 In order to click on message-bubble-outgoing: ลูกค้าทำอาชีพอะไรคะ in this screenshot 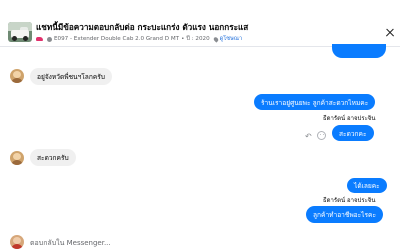, I will do `click(344, 214)`.